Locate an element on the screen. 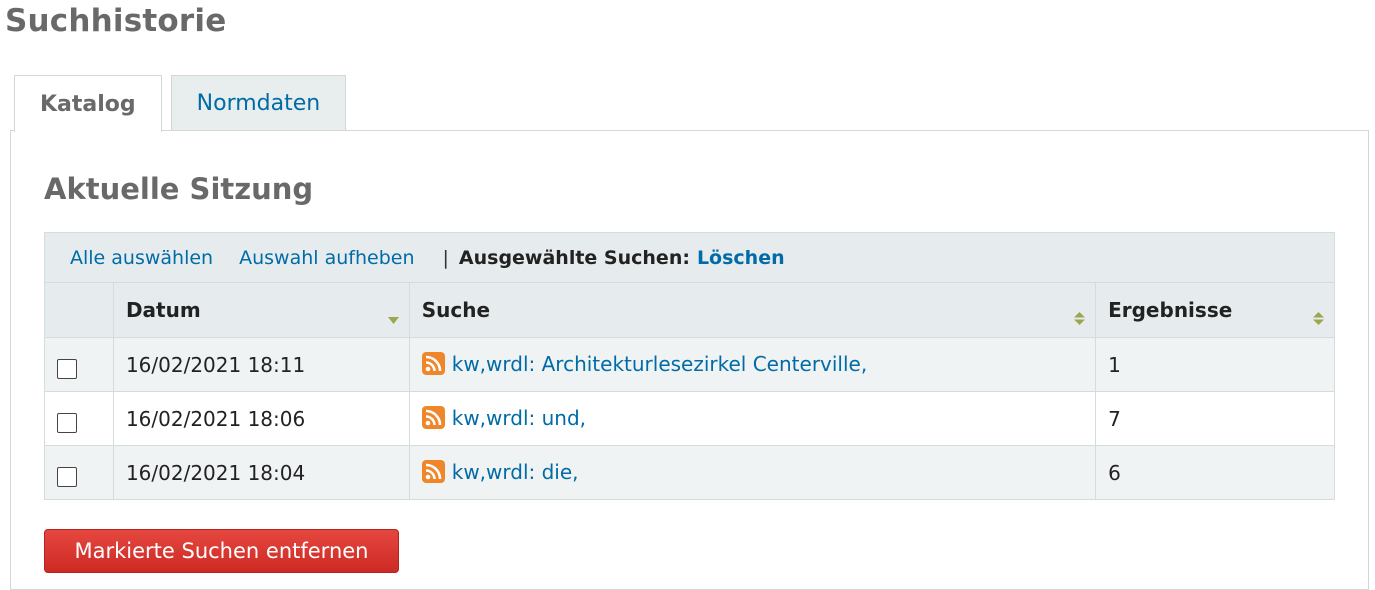 This screenshot has width=1375, height=590. row-date: 16/02/2021 18:11 is located at coordinates (261, 364).